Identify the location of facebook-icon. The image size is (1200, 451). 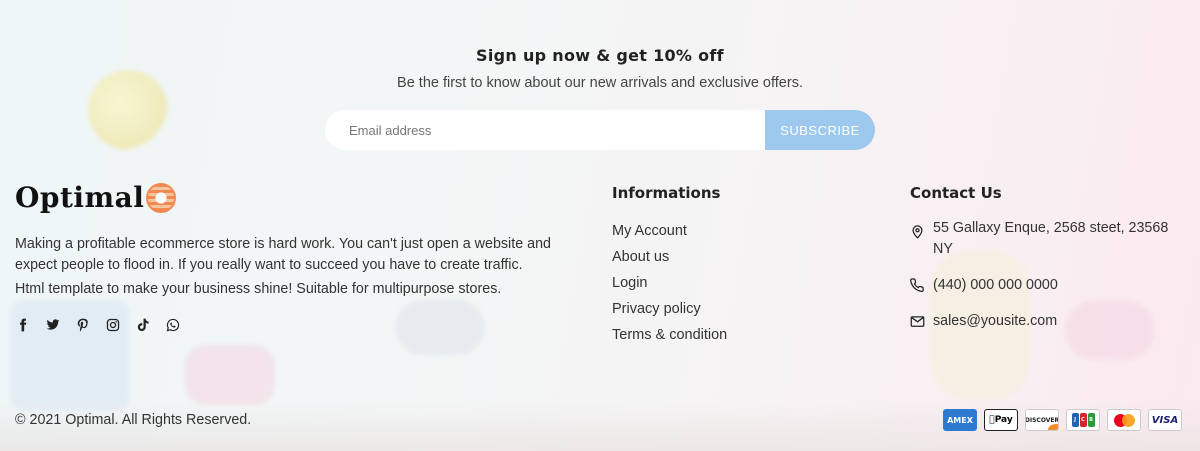
(23, 325).